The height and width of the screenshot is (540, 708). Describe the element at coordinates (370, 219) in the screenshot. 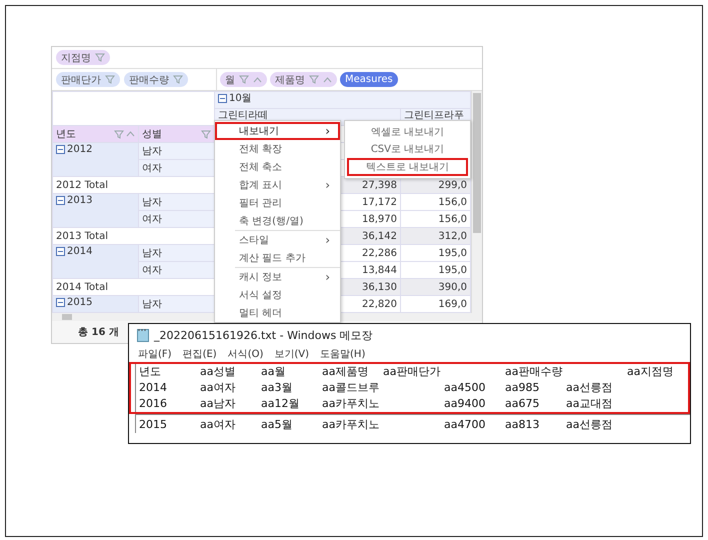

I see `value-cell: 18,970` at that location.